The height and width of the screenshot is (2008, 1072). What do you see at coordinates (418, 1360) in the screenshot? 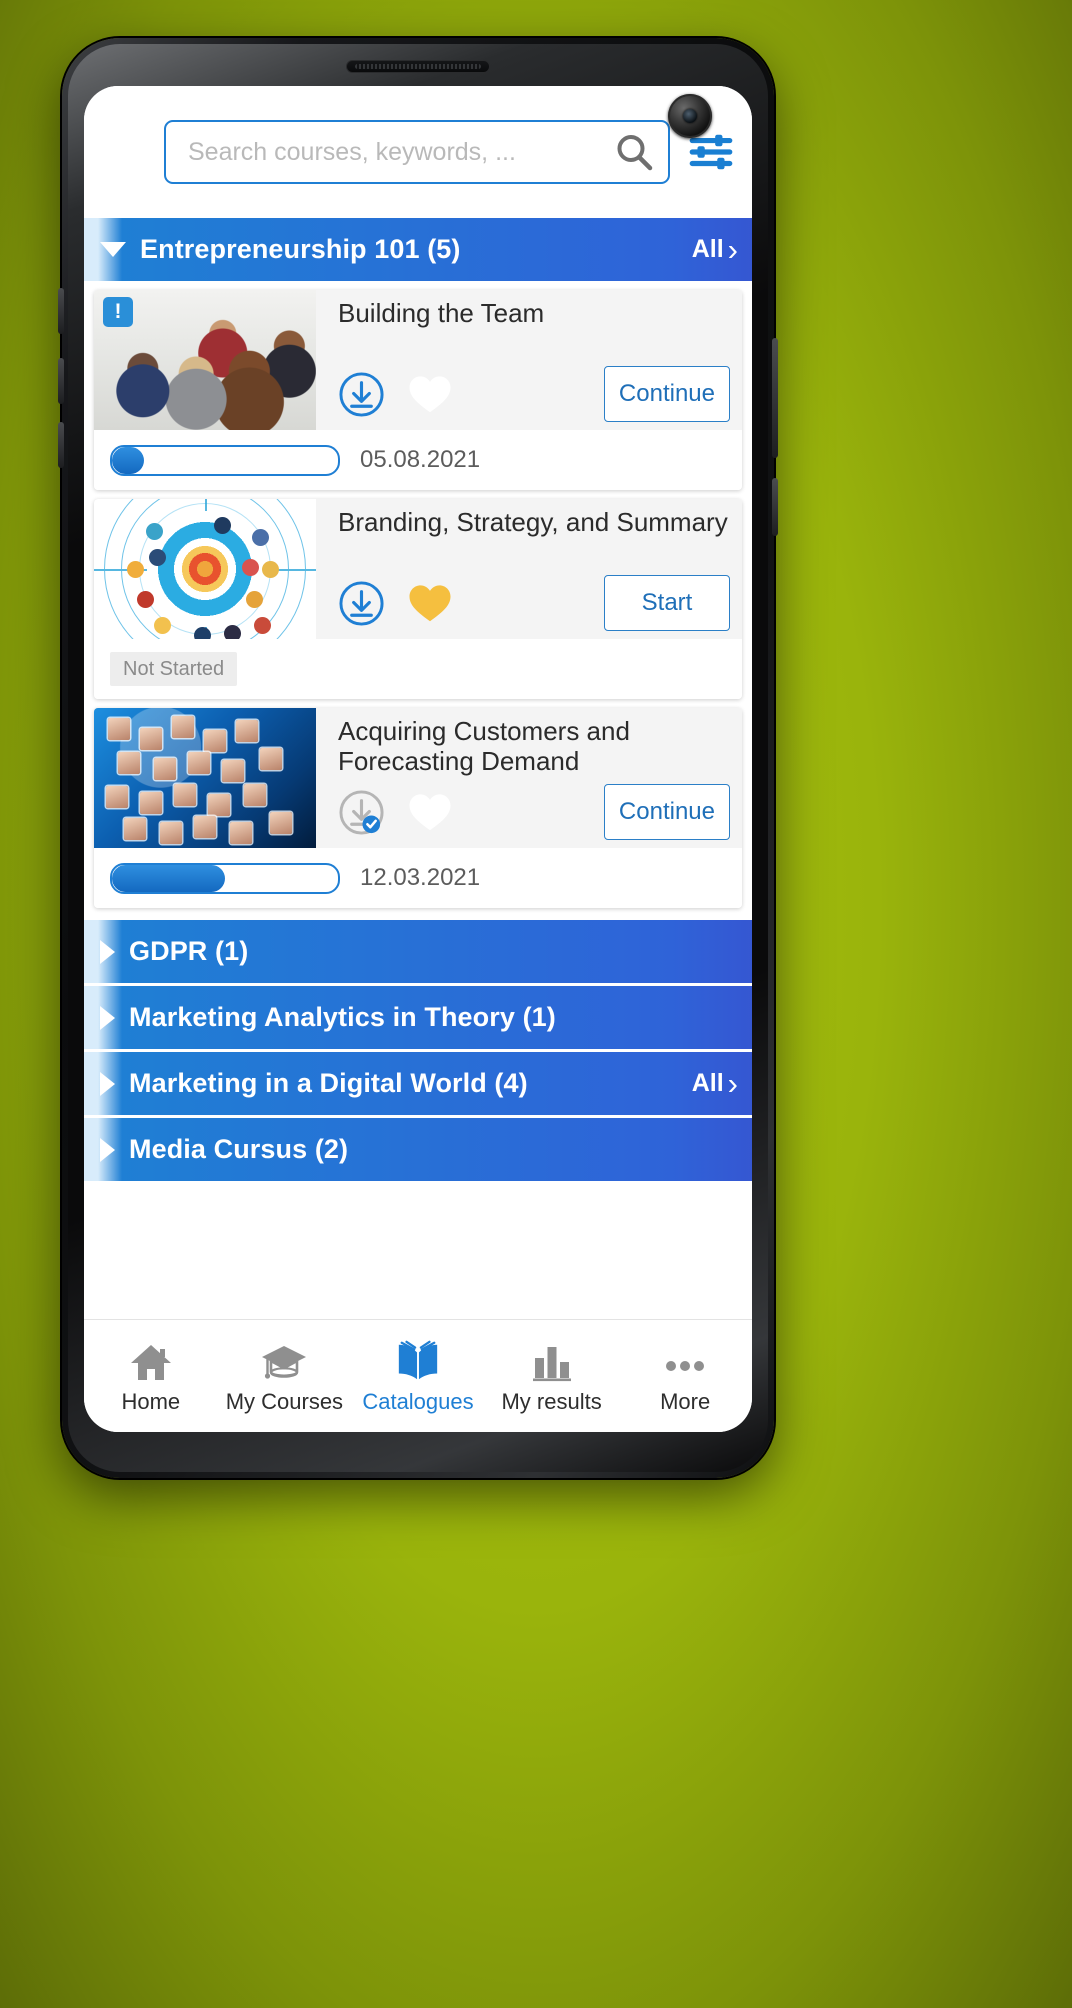
I see `open-book-icon` at bounding box center [418, 1360].